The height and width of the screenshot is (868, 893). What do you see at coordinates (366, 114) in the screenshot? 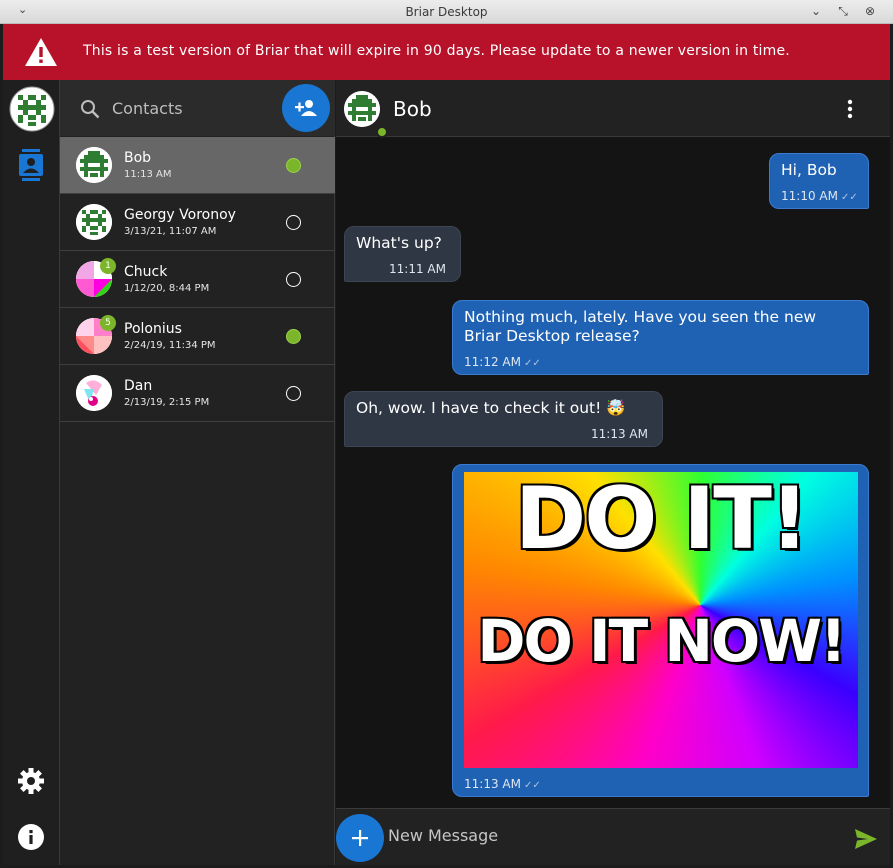
I see `contact-avatar` at bounding box center [366, 114].